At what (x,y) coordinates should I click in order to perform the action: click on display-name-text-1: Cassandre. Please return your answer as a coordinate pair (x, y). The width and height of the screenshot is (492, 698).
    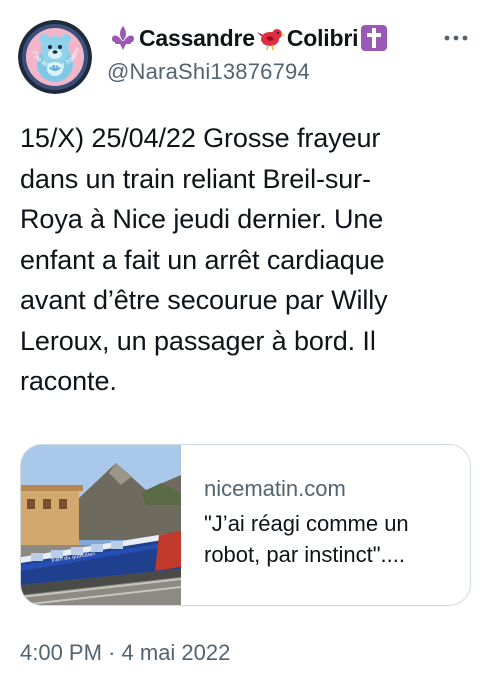
    Looking at the image, I should click on (197, 37).